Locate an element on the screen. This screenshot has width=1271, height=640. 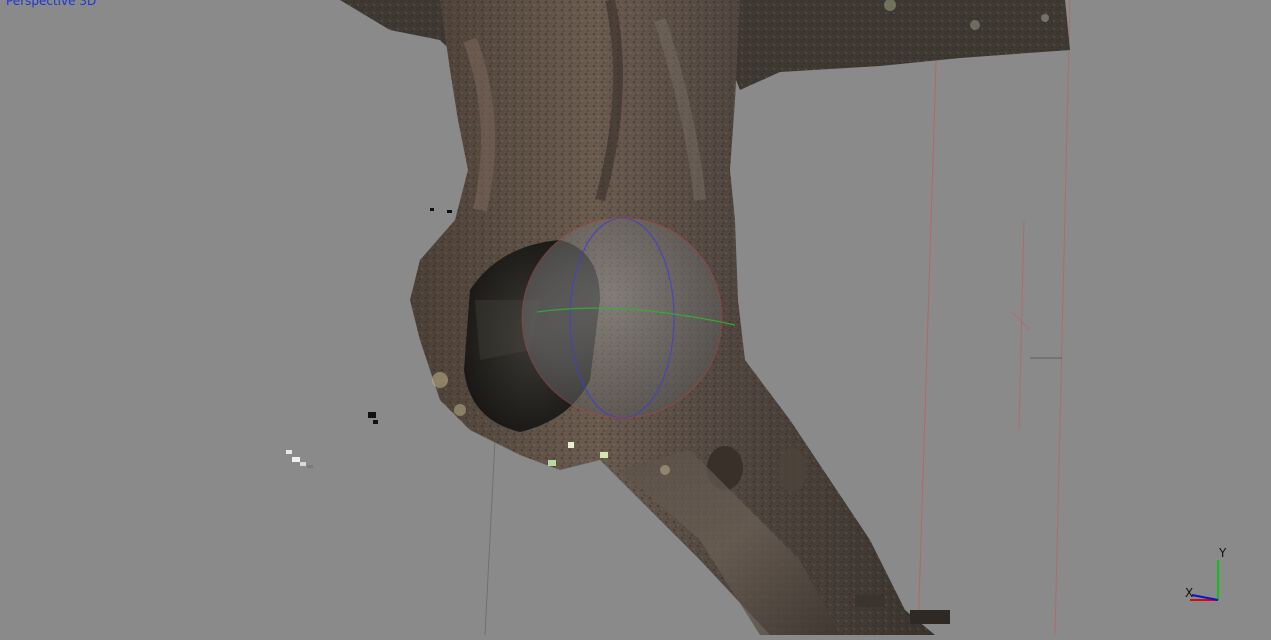
view-mode-label: Perspective 3D is located at coordinates (51, 4).